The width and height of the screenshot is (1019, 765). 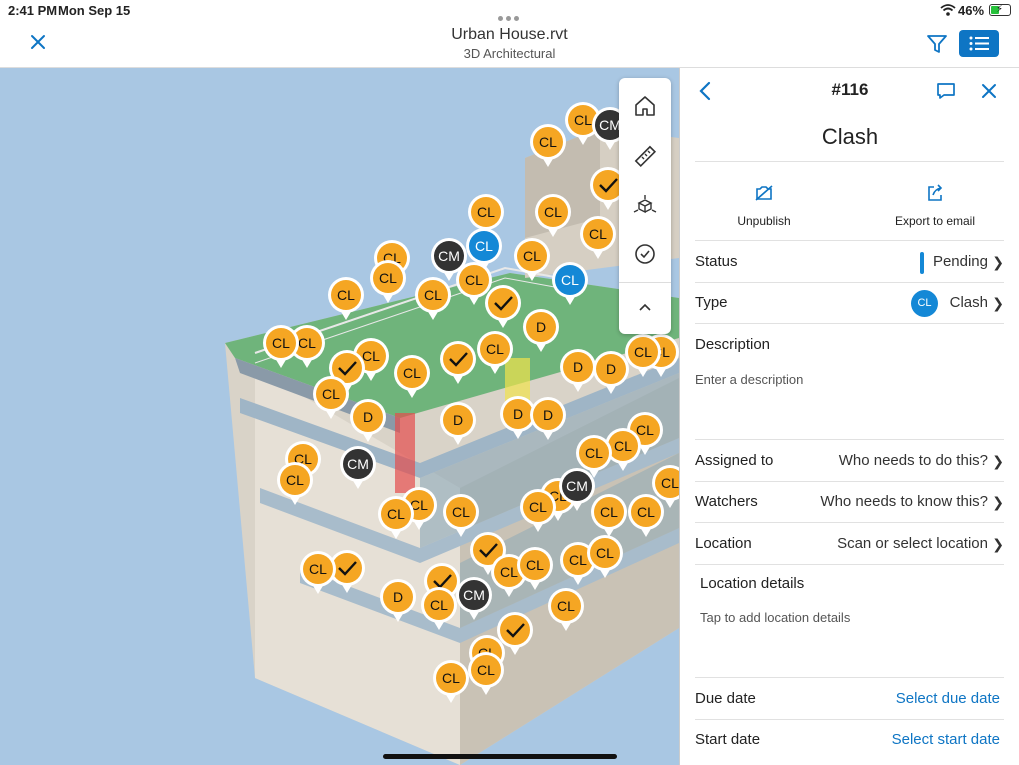 I want to click on app-header: Urban House.rvt 3D Architectural, so click(x=509, y=45).